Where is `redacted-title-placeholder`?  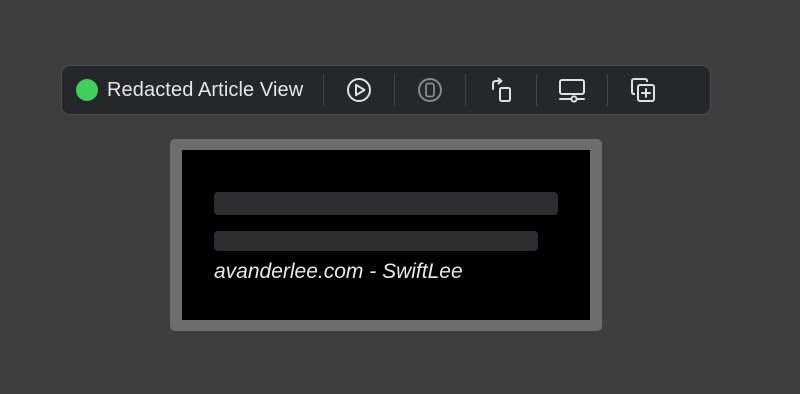 redacted-title-placeholder is located at coordinates (386, 203).